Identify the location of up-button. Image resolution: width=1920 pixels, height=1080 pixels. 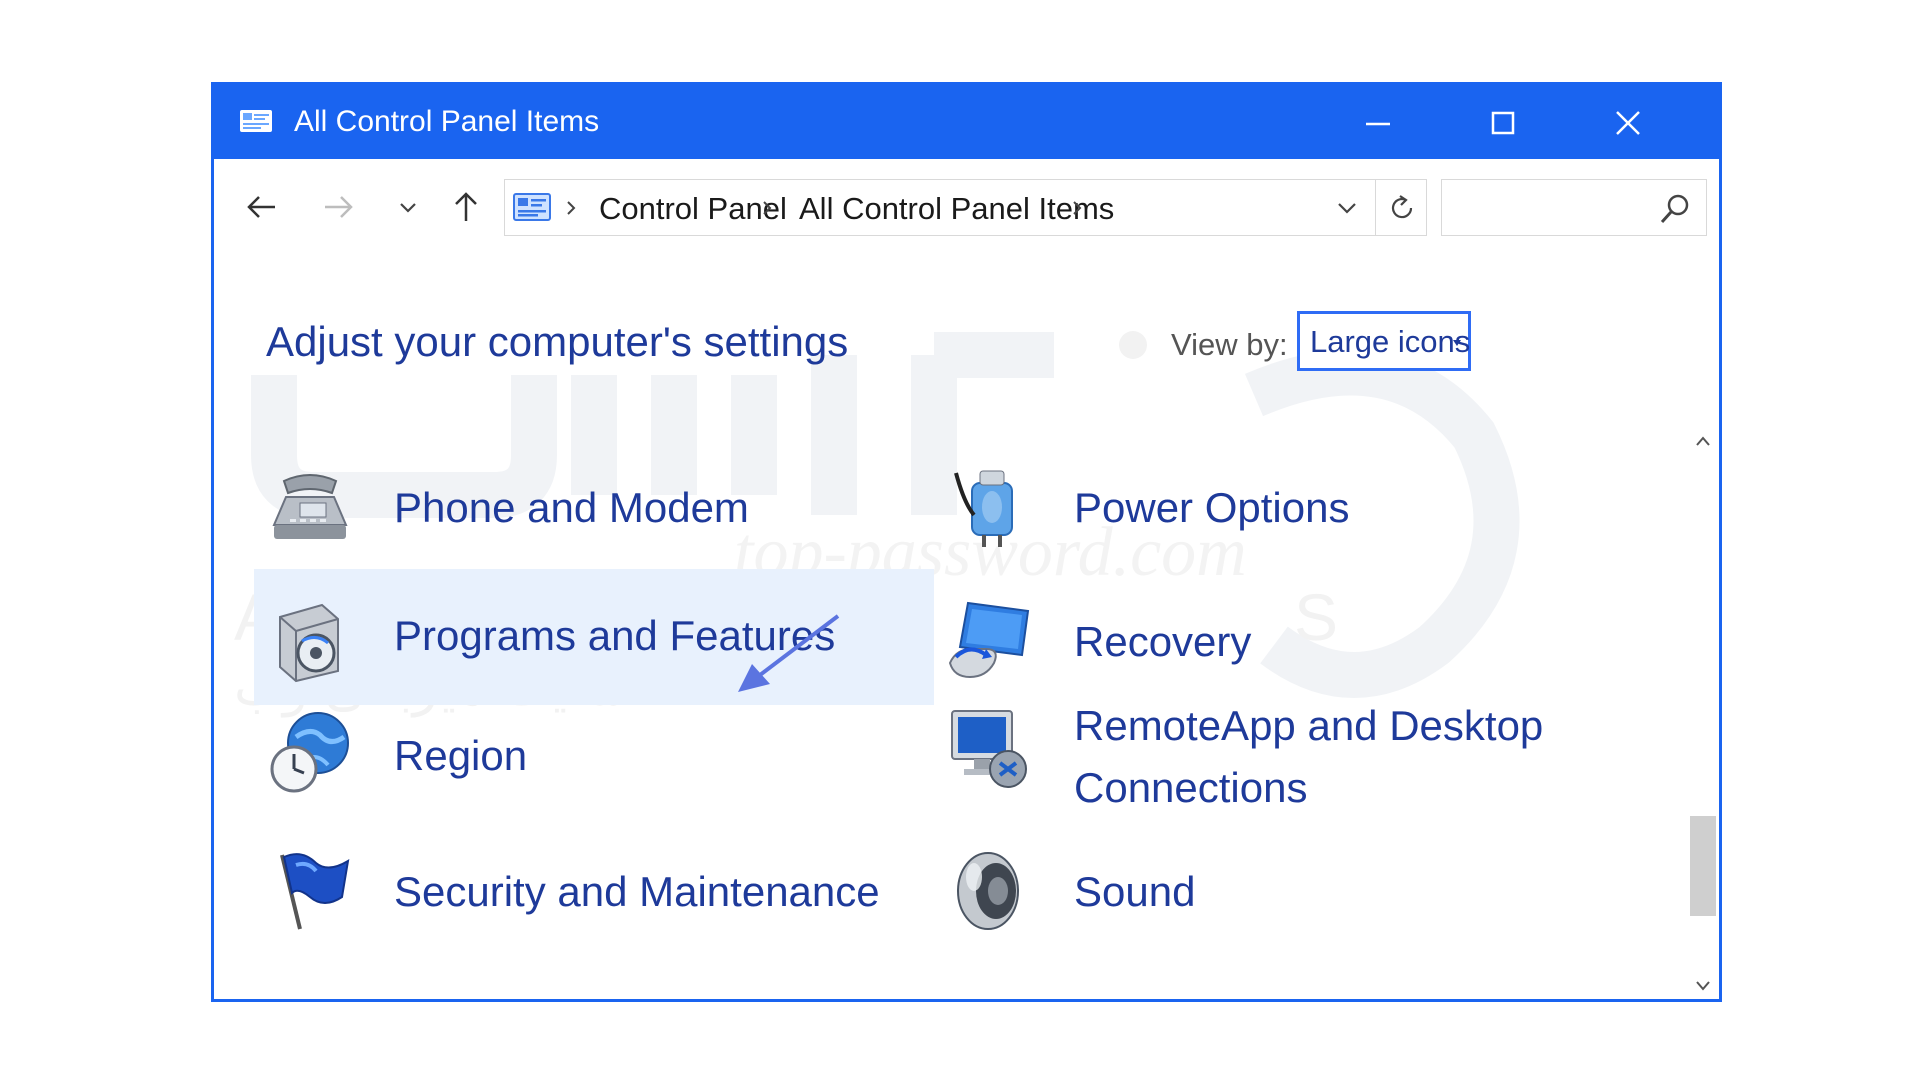
(466, 207).